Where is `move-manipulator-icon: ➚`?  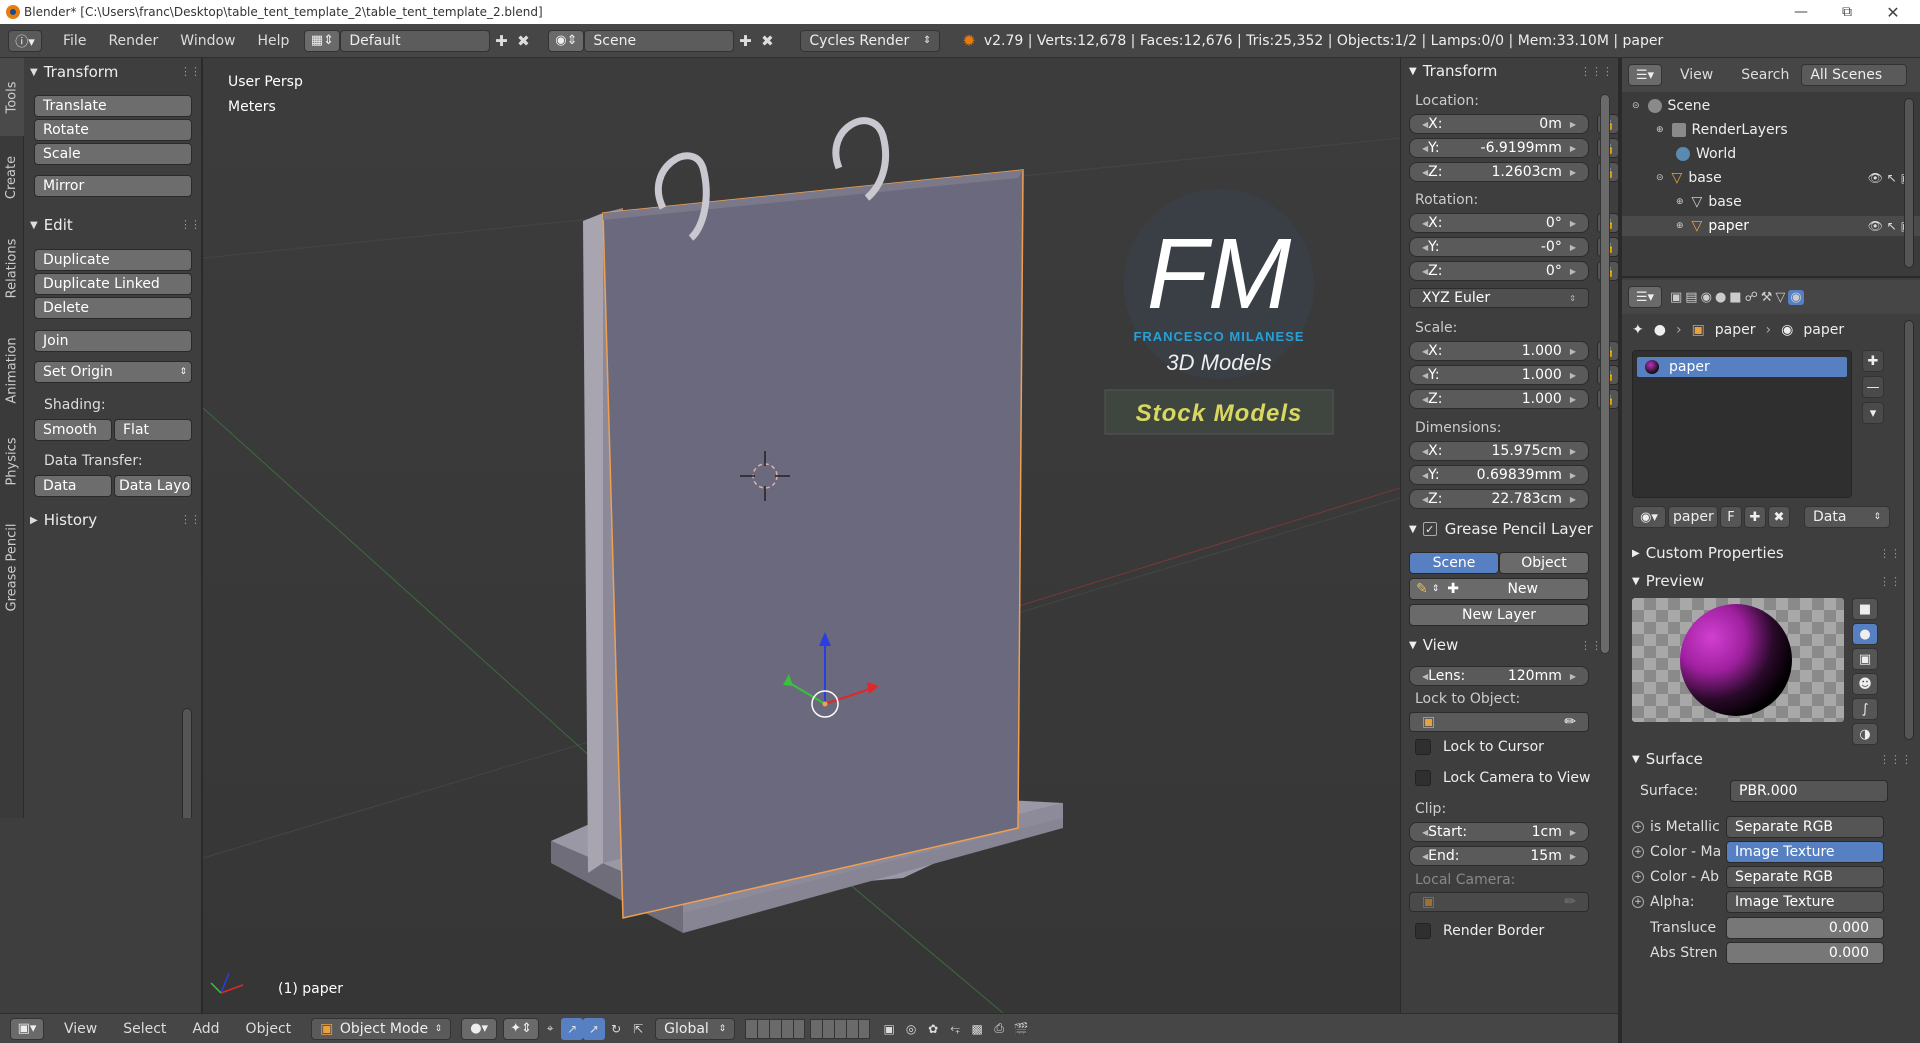 move-manipulator-icon: ➚ is located at coordinates (594, 1028).